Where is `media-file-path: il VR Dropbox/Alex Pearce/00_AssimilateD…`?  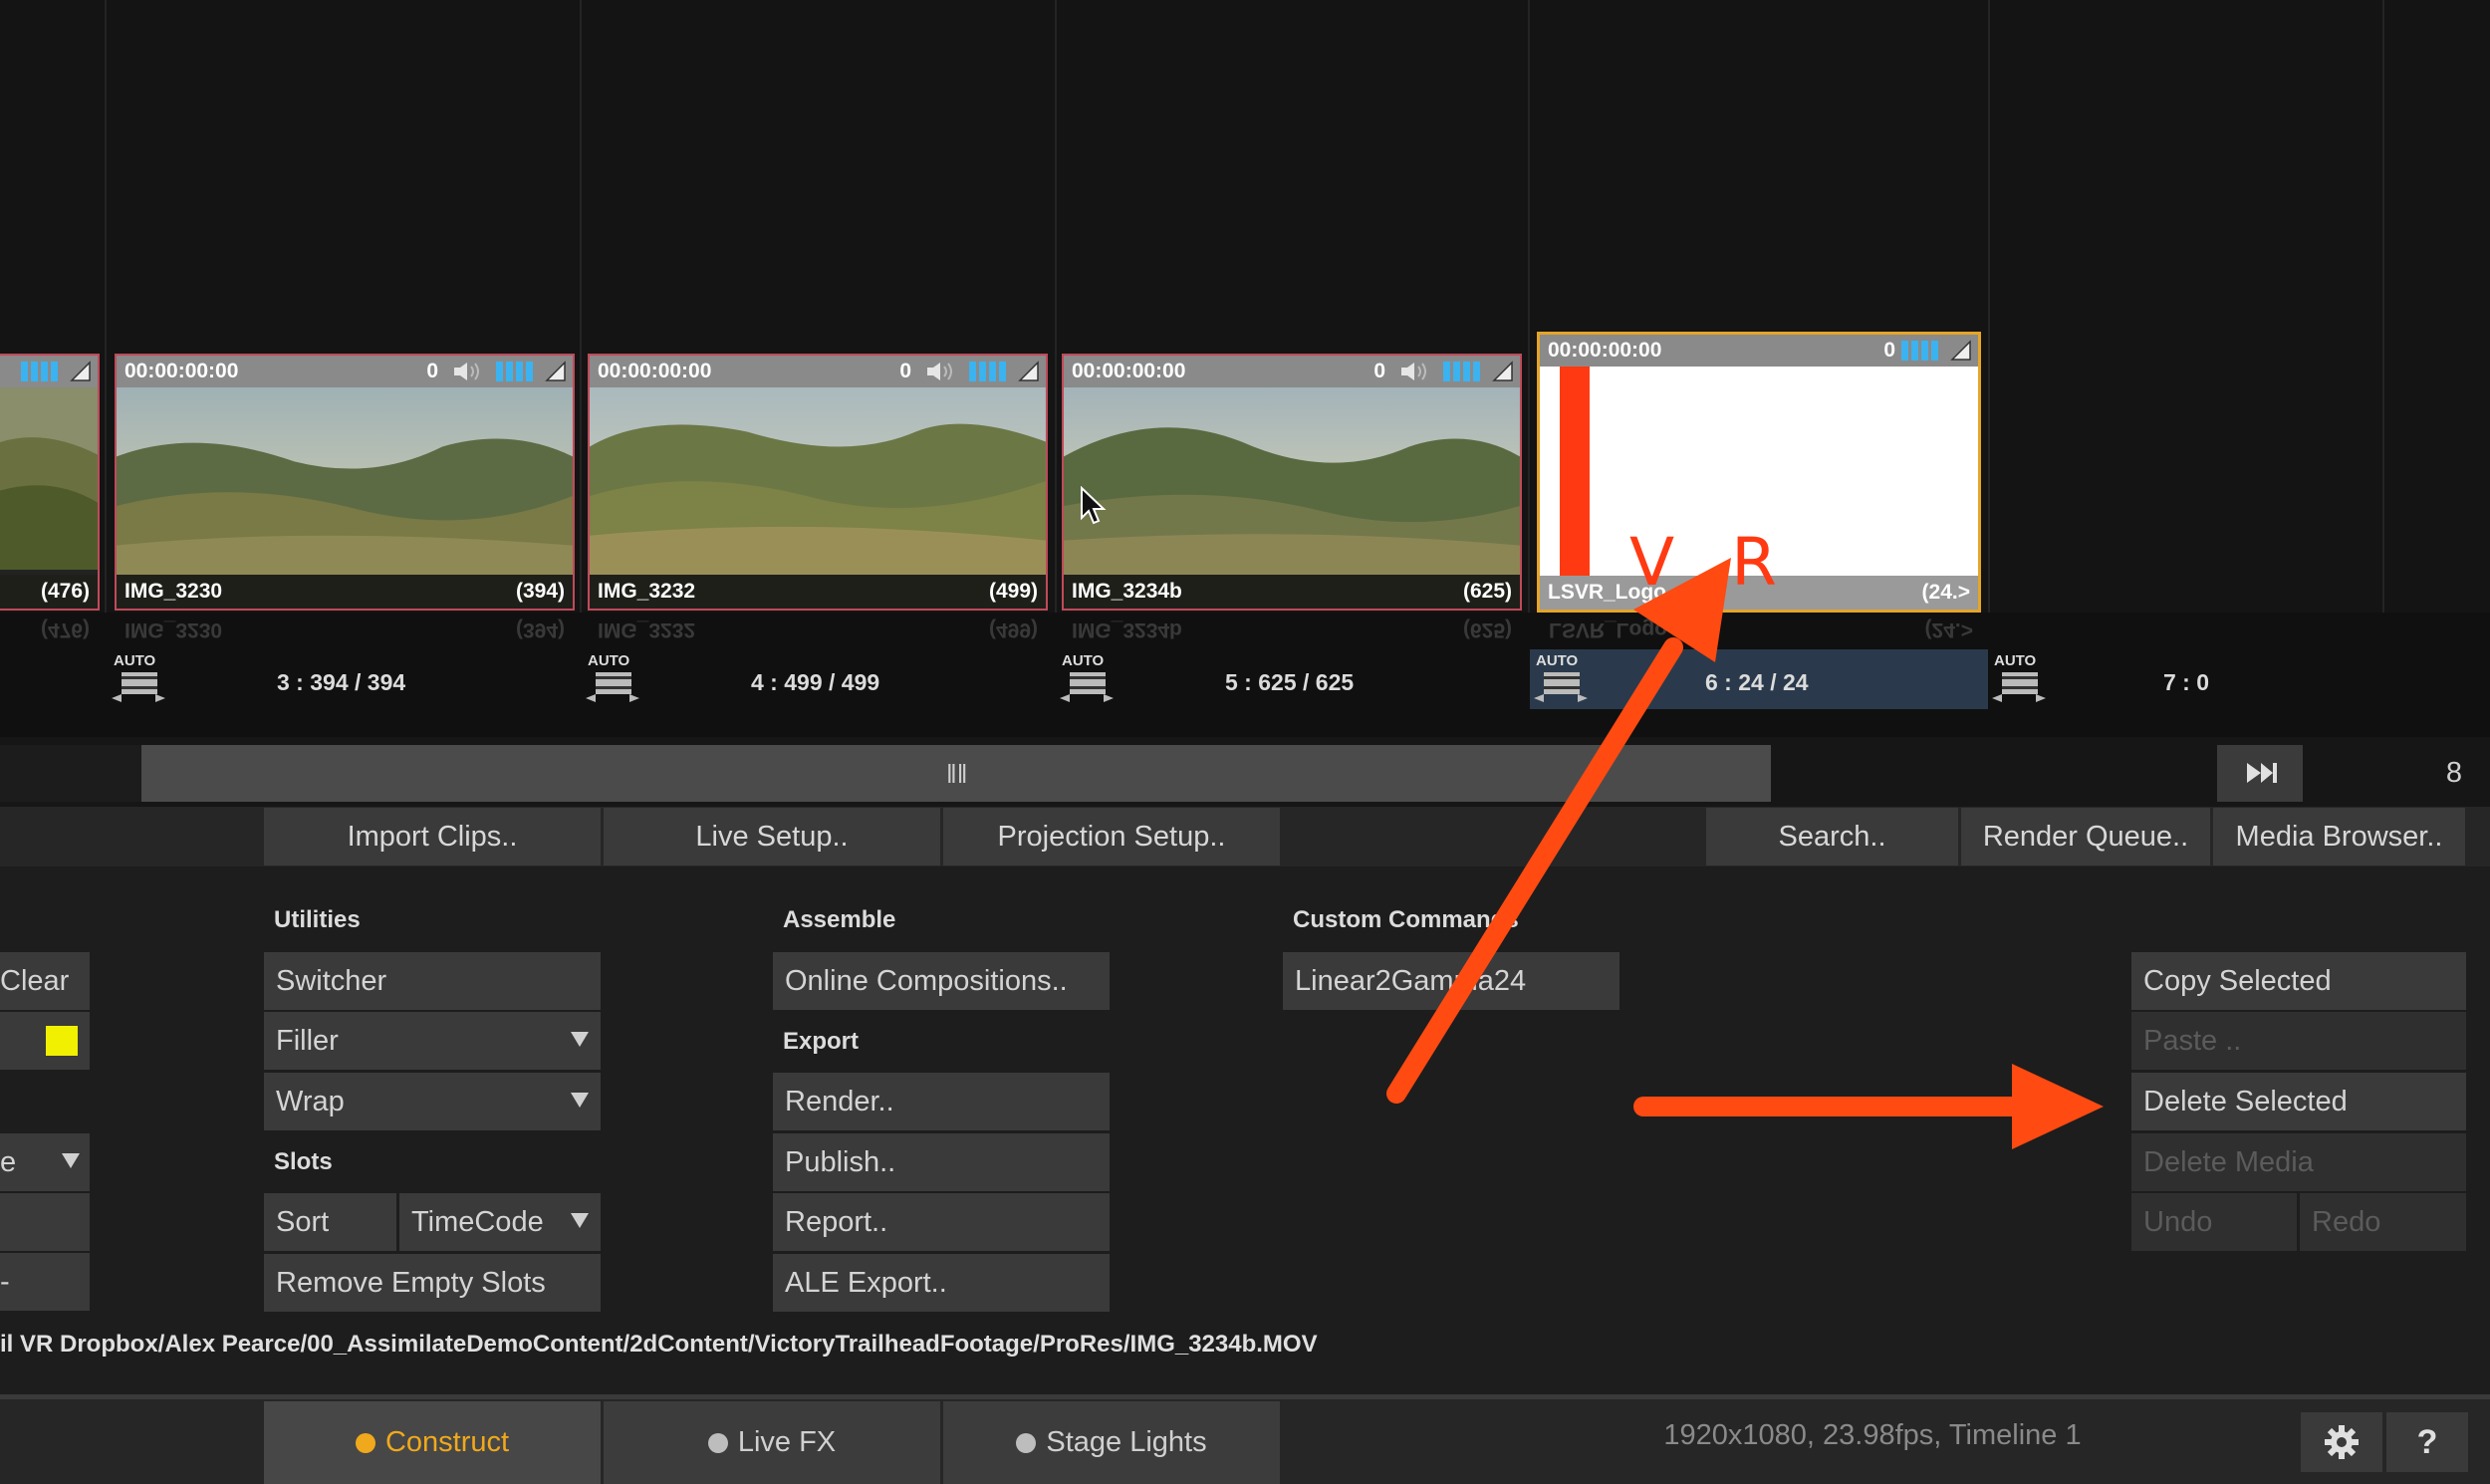
media-file-path: il VR Dropbox/Alex Pearce/00_AssimilateD… is located at coordinates (659, 1344).